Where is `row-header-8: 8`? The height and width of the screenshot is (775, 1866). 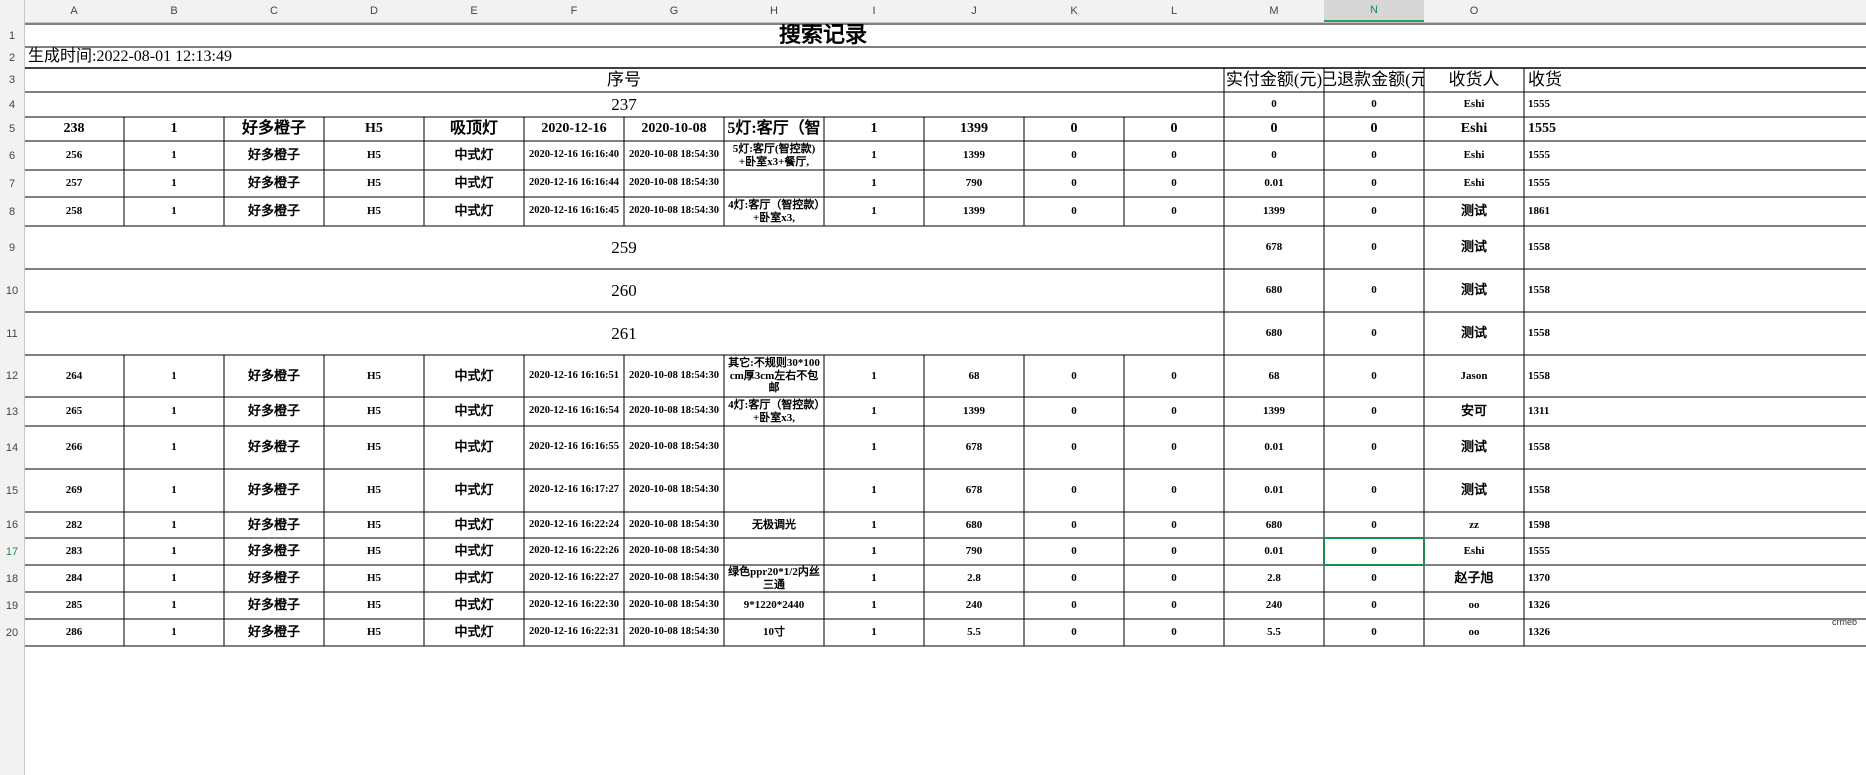 row-header-8: 8 is located at coordinates (12, 211).